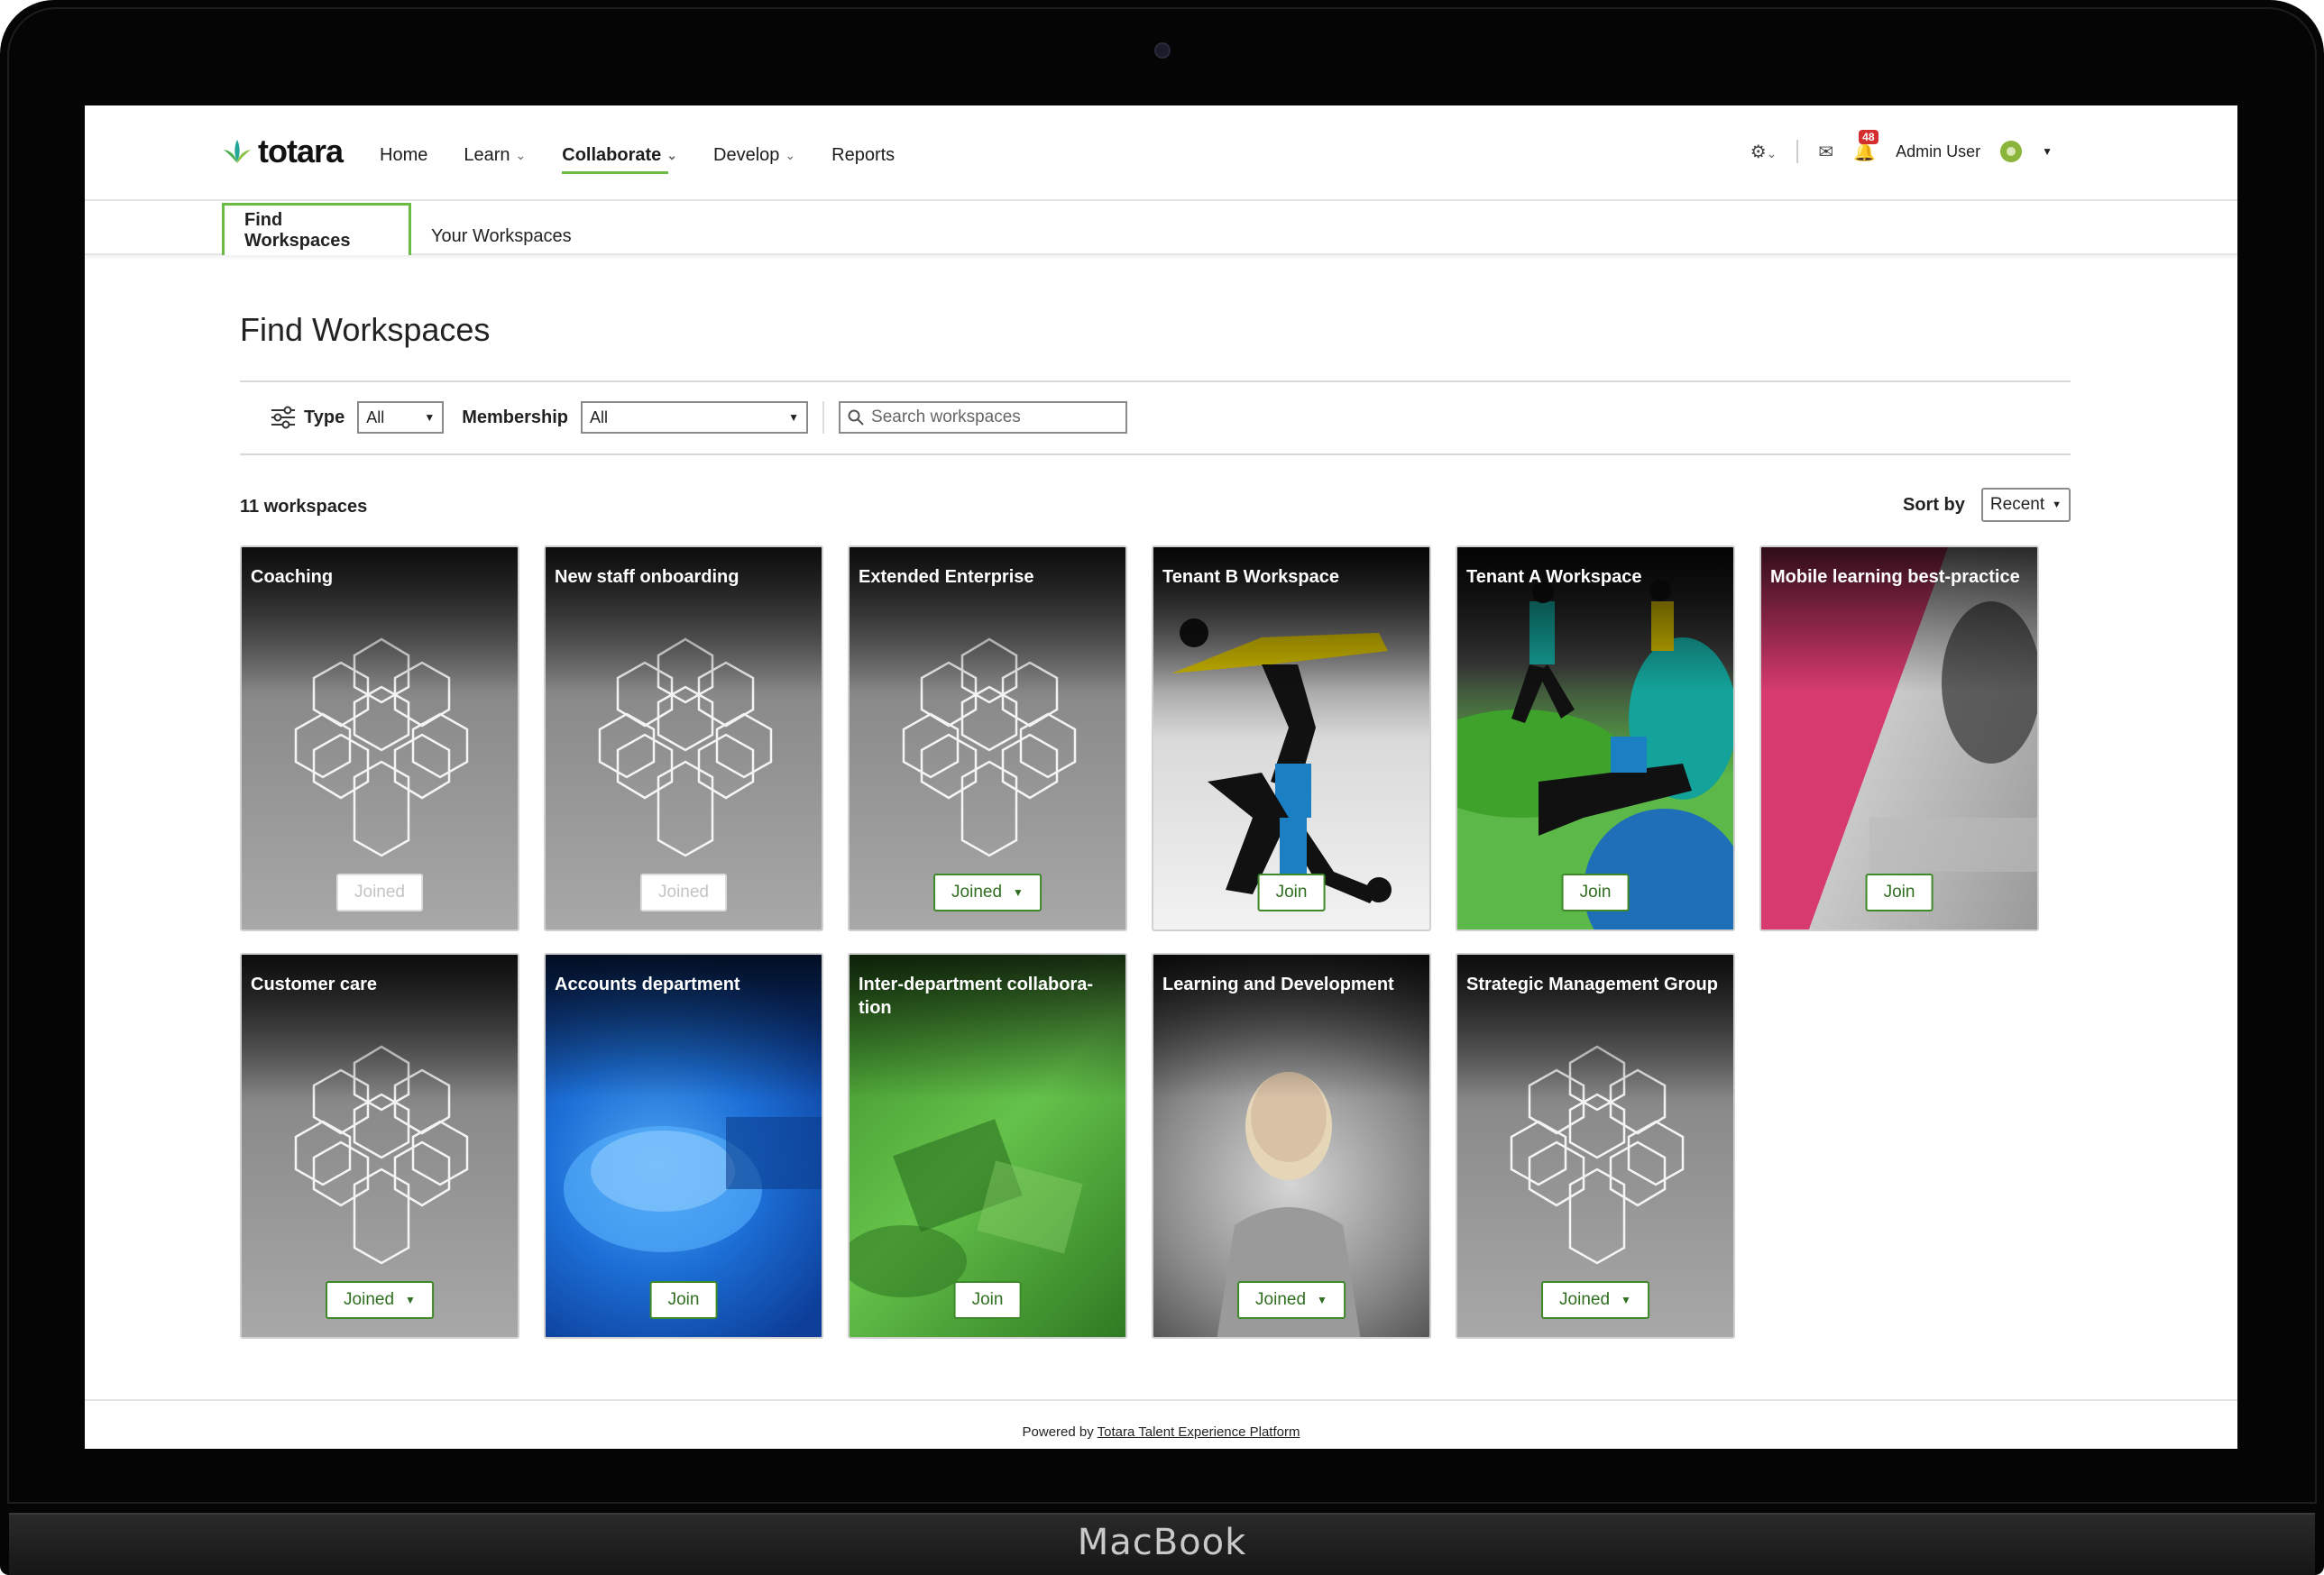  Describe the element at coordinates (283, 418) in the screenshot. I see `filter-sliders-icon` at that location.